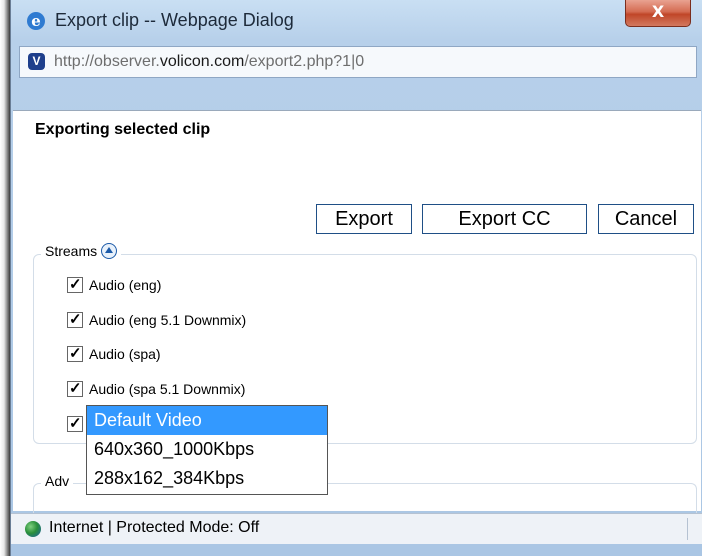 Image resolution: width=702 pixels, height=556 pixels. Describe the element at coordinates (356, 19) in the screenshot. I see `title-bar: e Export clip -- Webpage Dialog X` at that location.